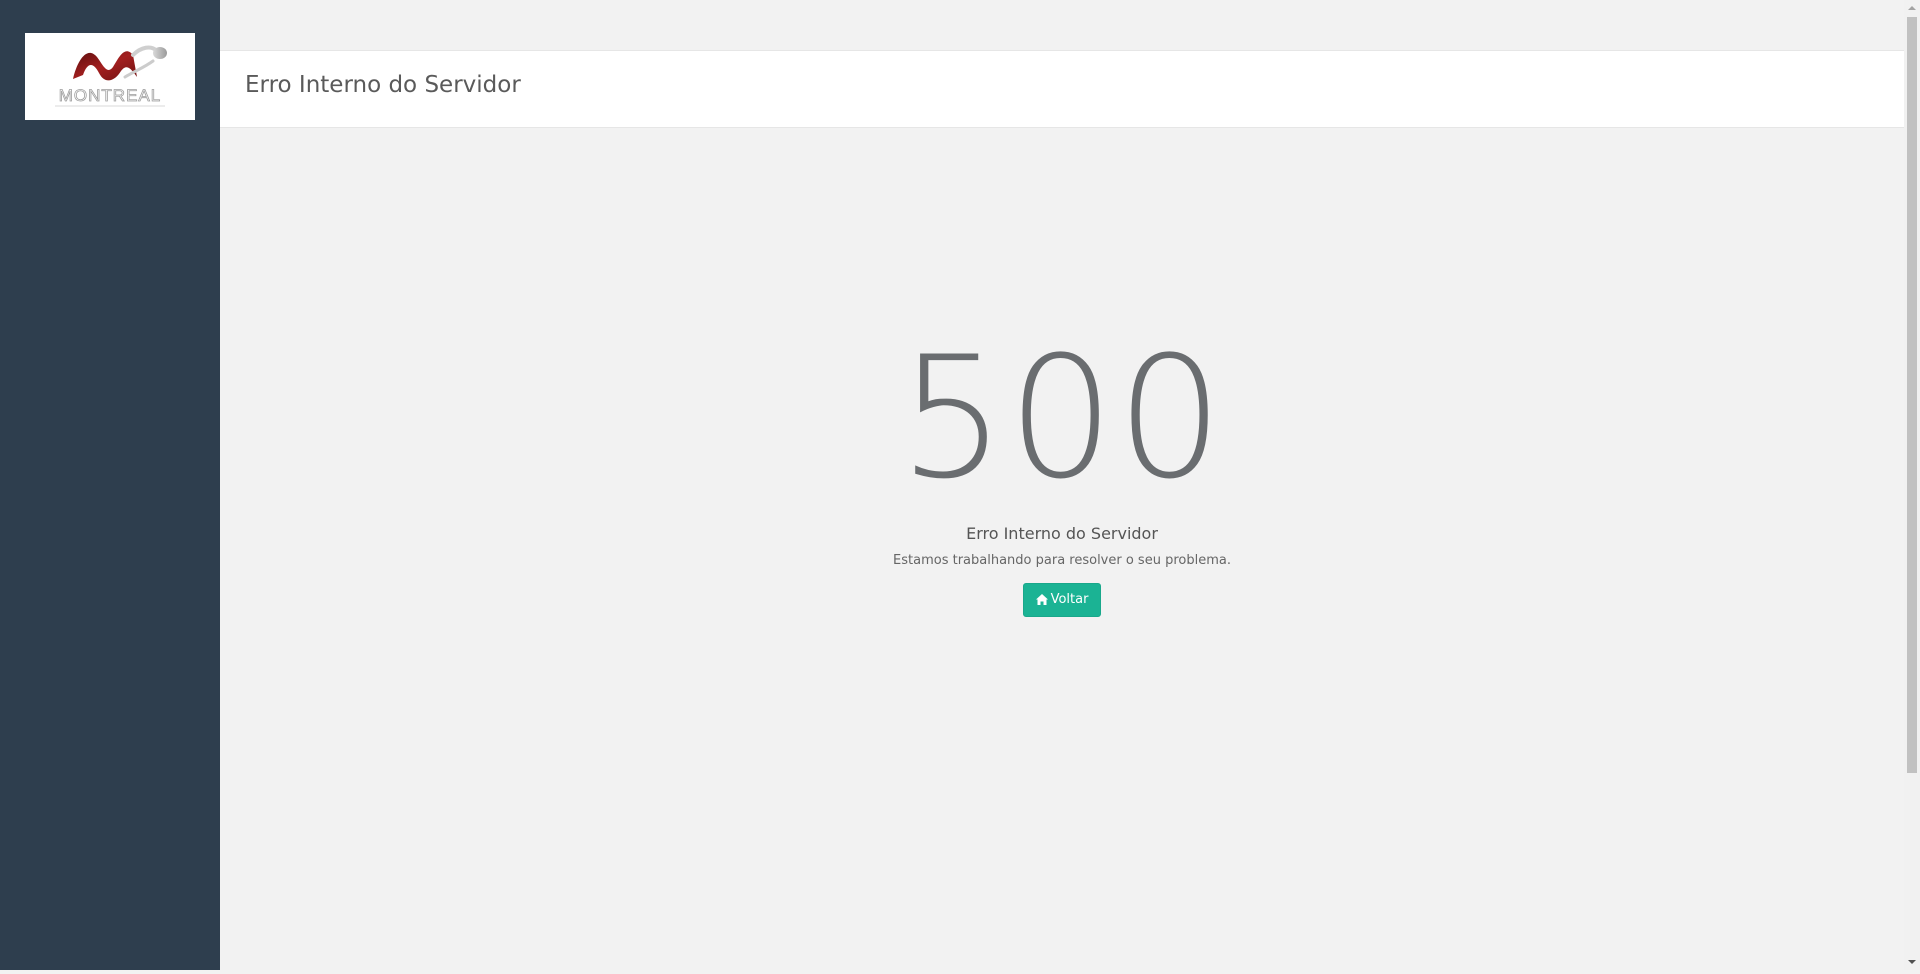 The width and height of the screenshot is (1920, 974). I want to click on page-header: Erro Interno do Servidor, so click(1062, 89).